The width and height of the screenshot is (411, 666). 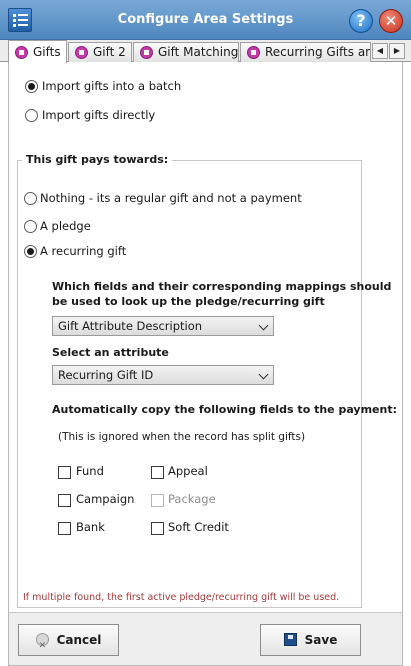 I want to click on pays-towards-title: This gift pays towards:, so click(x=97, y=159).